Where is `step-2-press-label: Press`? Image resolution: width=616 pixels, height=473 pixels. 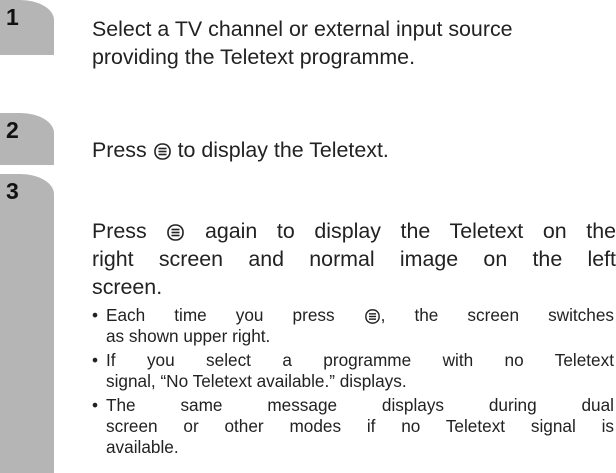
step-2-press-label: Press is located at coordinates (119, 150).